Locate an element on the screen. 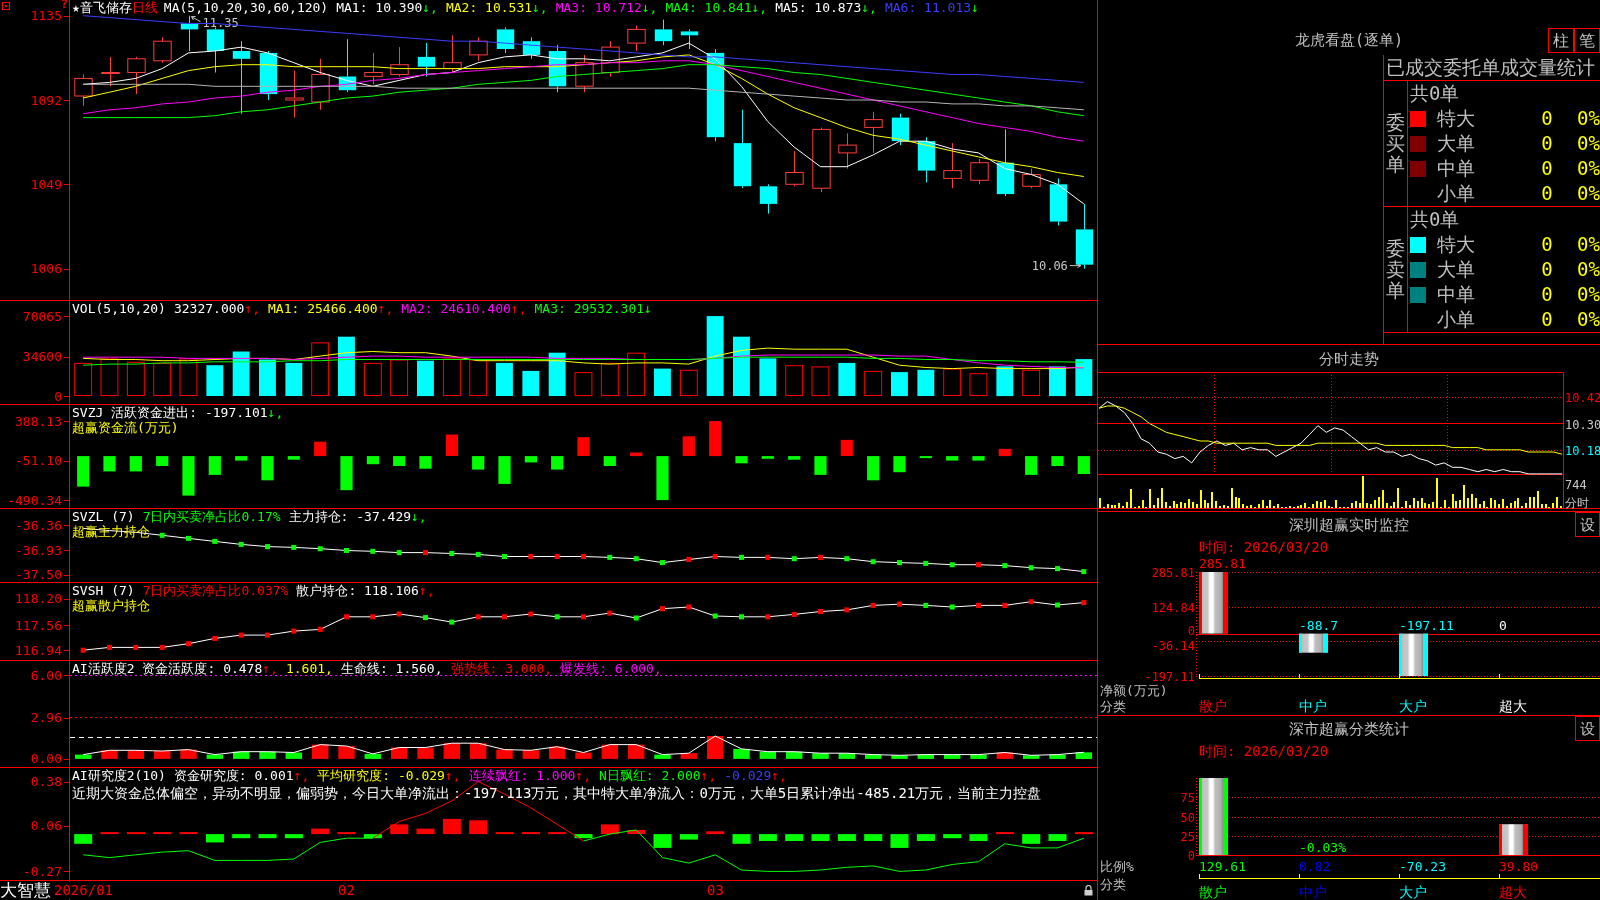  view-mode-button: 笔 is located at coordinates (1587, 40).